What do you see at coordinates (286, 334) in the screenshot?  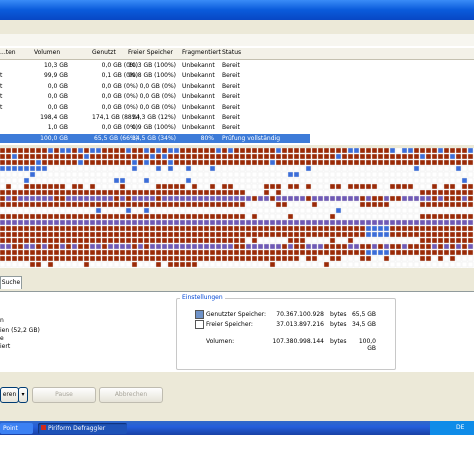 I see `settings-group` at bounding box center [286, 334].